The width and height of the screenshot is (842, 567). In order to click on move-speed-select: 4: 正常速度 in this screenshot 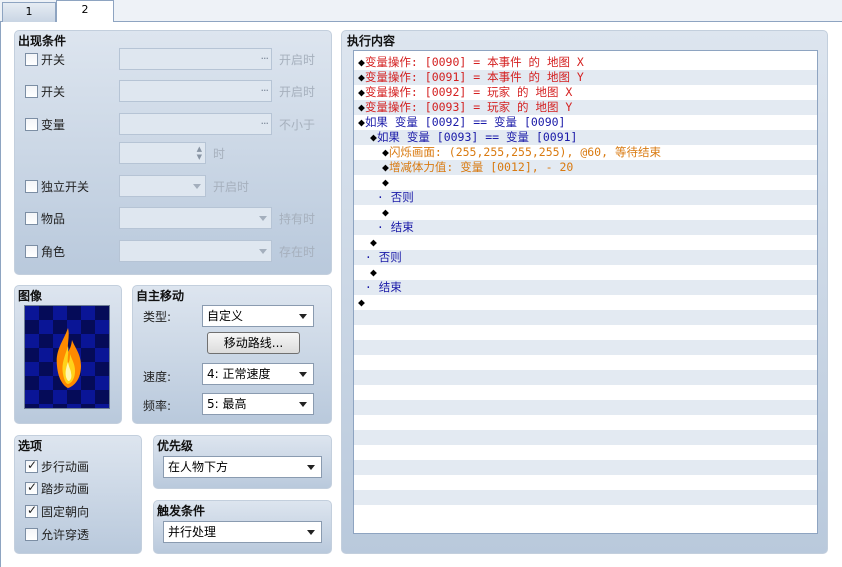, I will do `click(258, 374)`.